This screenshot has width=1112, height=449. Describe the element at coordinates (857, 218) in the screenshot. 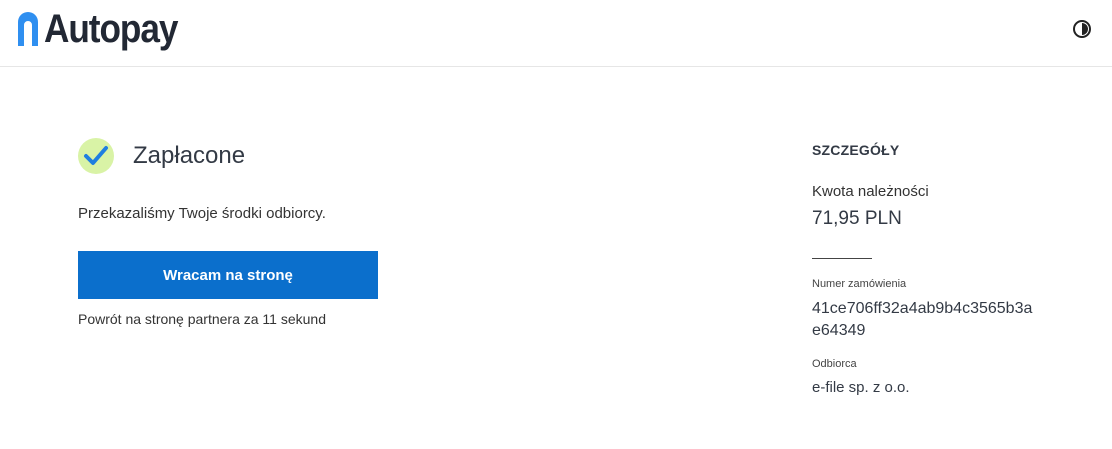

I see `amount-value: 71,95 PLN` at that location.